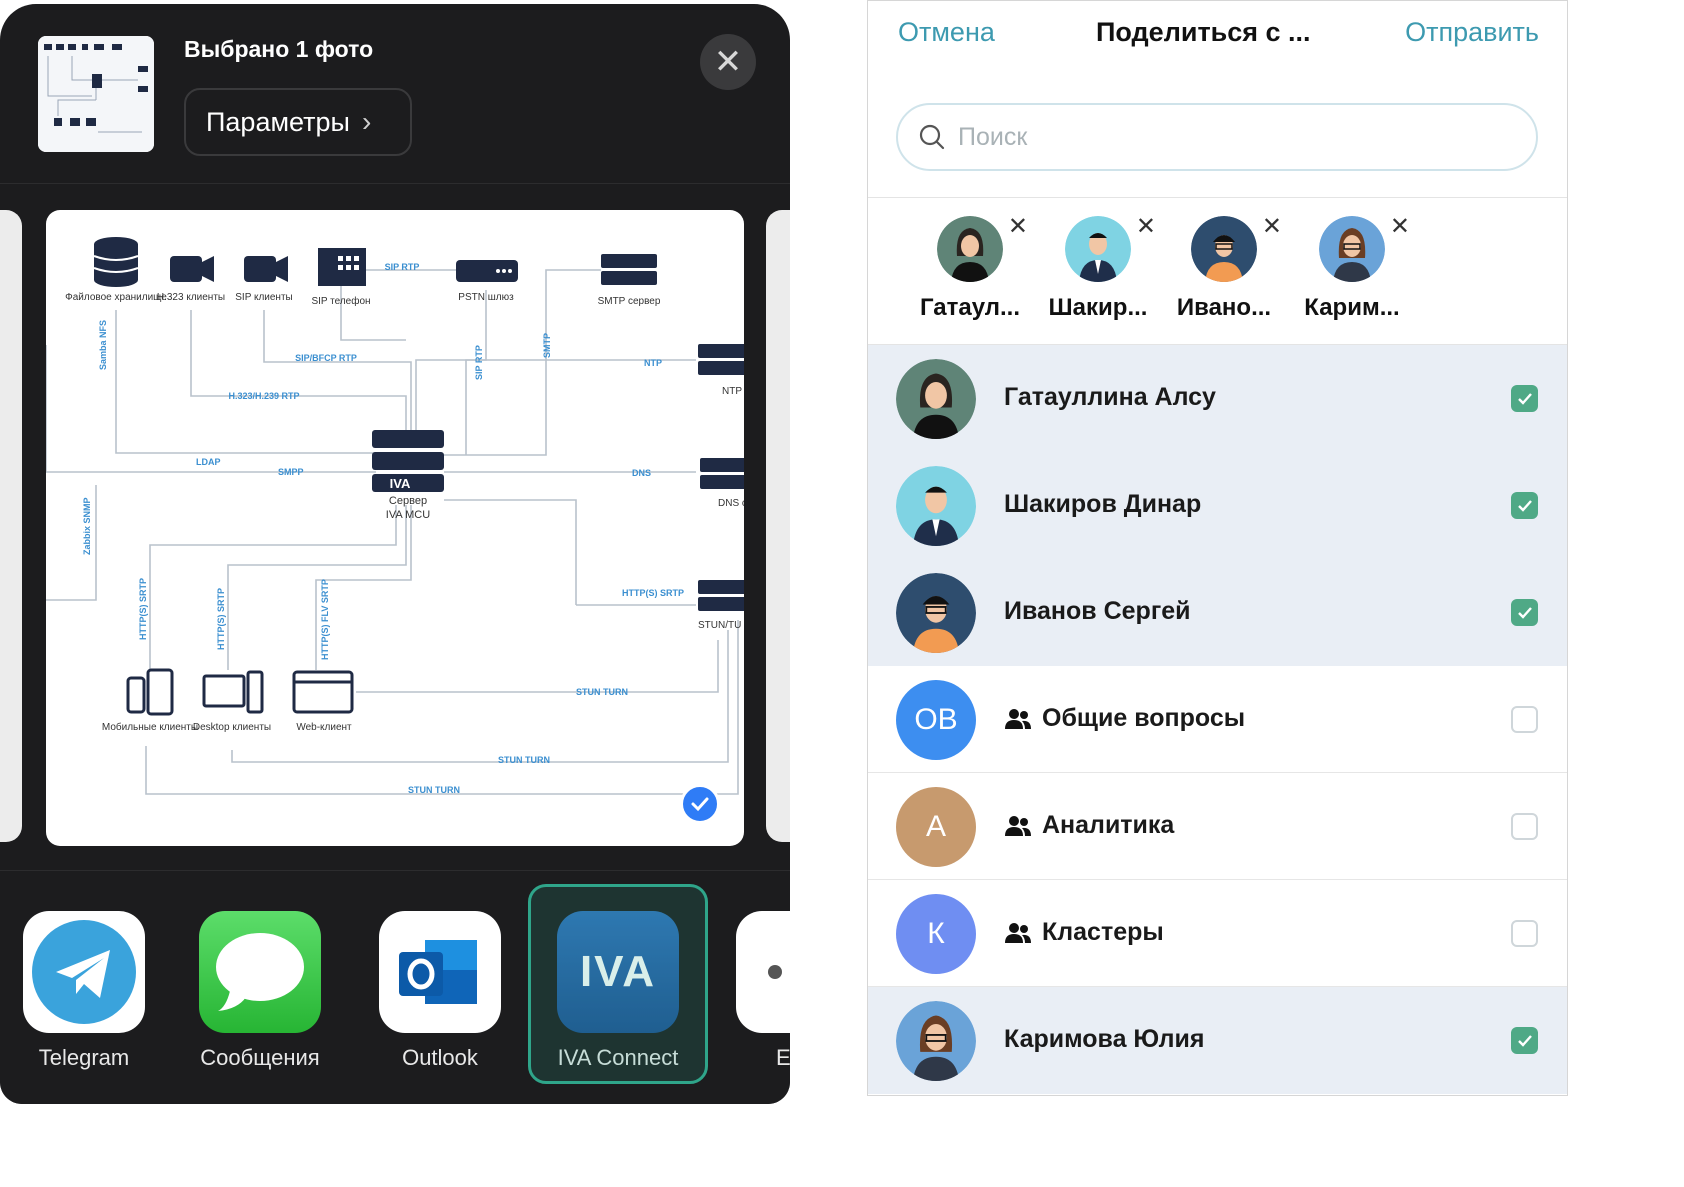 The width and height of the screenshot is (1684, 1187). I want to click on outlook-icon, so click(440, 972).